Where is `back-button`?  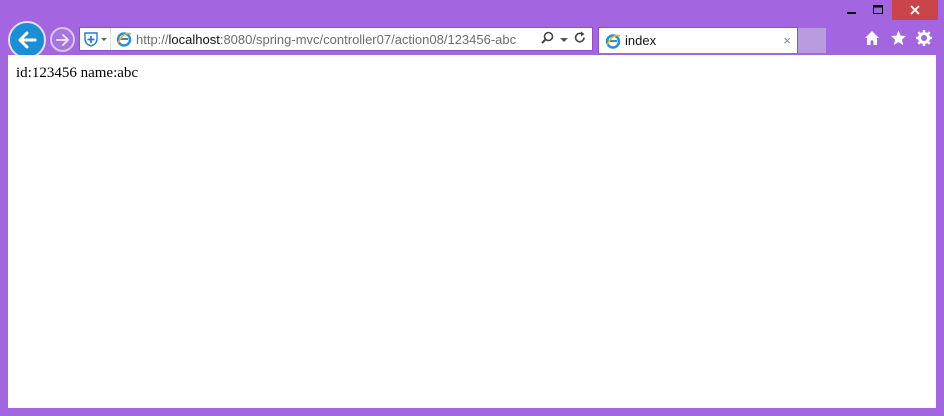 back-button is located at coordinates (27, 40).